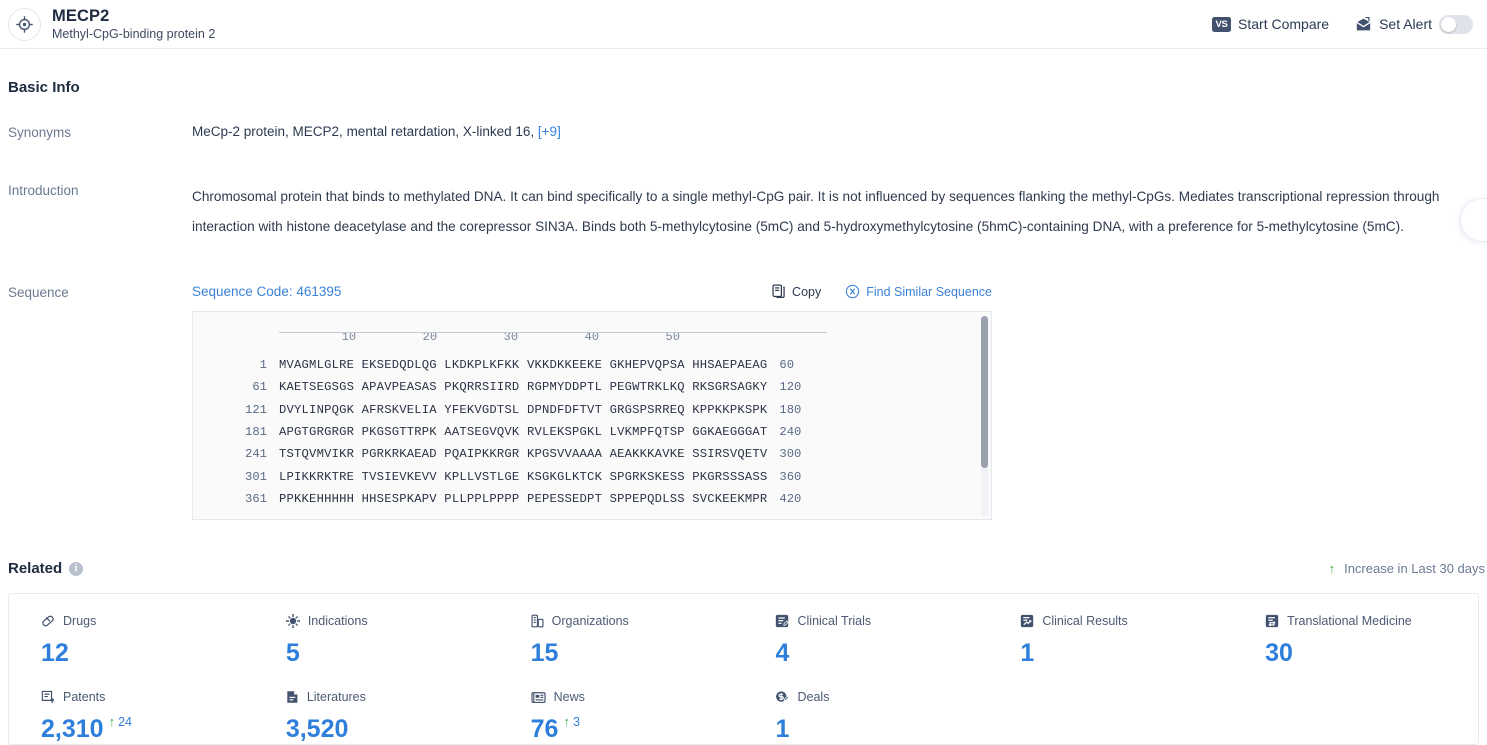 The height and width of the screenshot is (745, 1487). I want to click on sequence-end-index: 120, so click(790, 387).